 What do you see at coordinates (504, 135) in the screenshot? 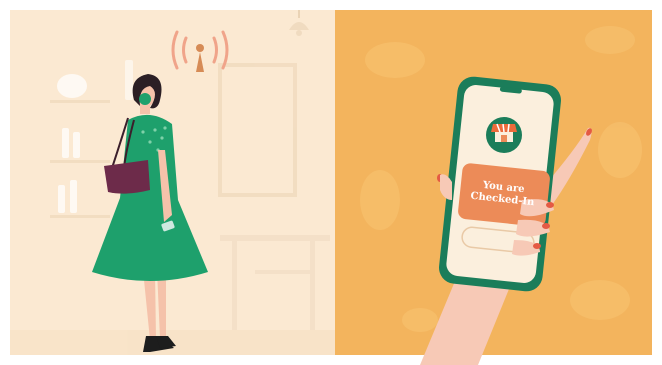
I see `store-awning-icon` at bounding box center [504, 135].